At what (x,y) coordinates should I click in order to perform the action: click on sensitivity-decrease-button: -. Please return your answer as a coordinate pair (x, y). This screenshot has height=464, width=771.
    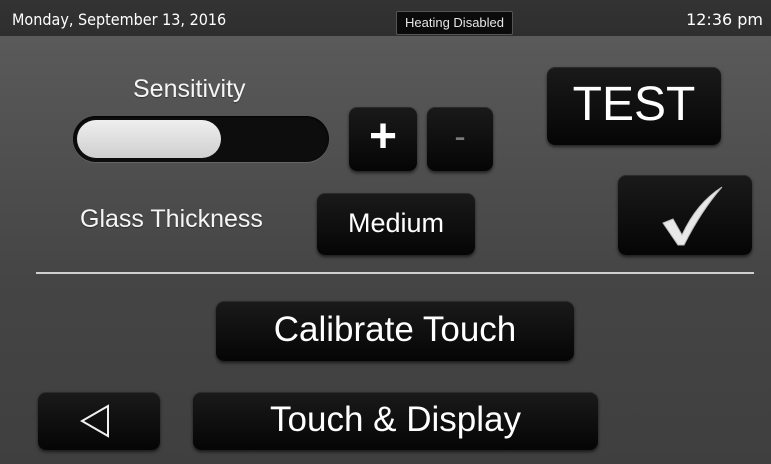
    Looking at the image, I should click on (460, 139).